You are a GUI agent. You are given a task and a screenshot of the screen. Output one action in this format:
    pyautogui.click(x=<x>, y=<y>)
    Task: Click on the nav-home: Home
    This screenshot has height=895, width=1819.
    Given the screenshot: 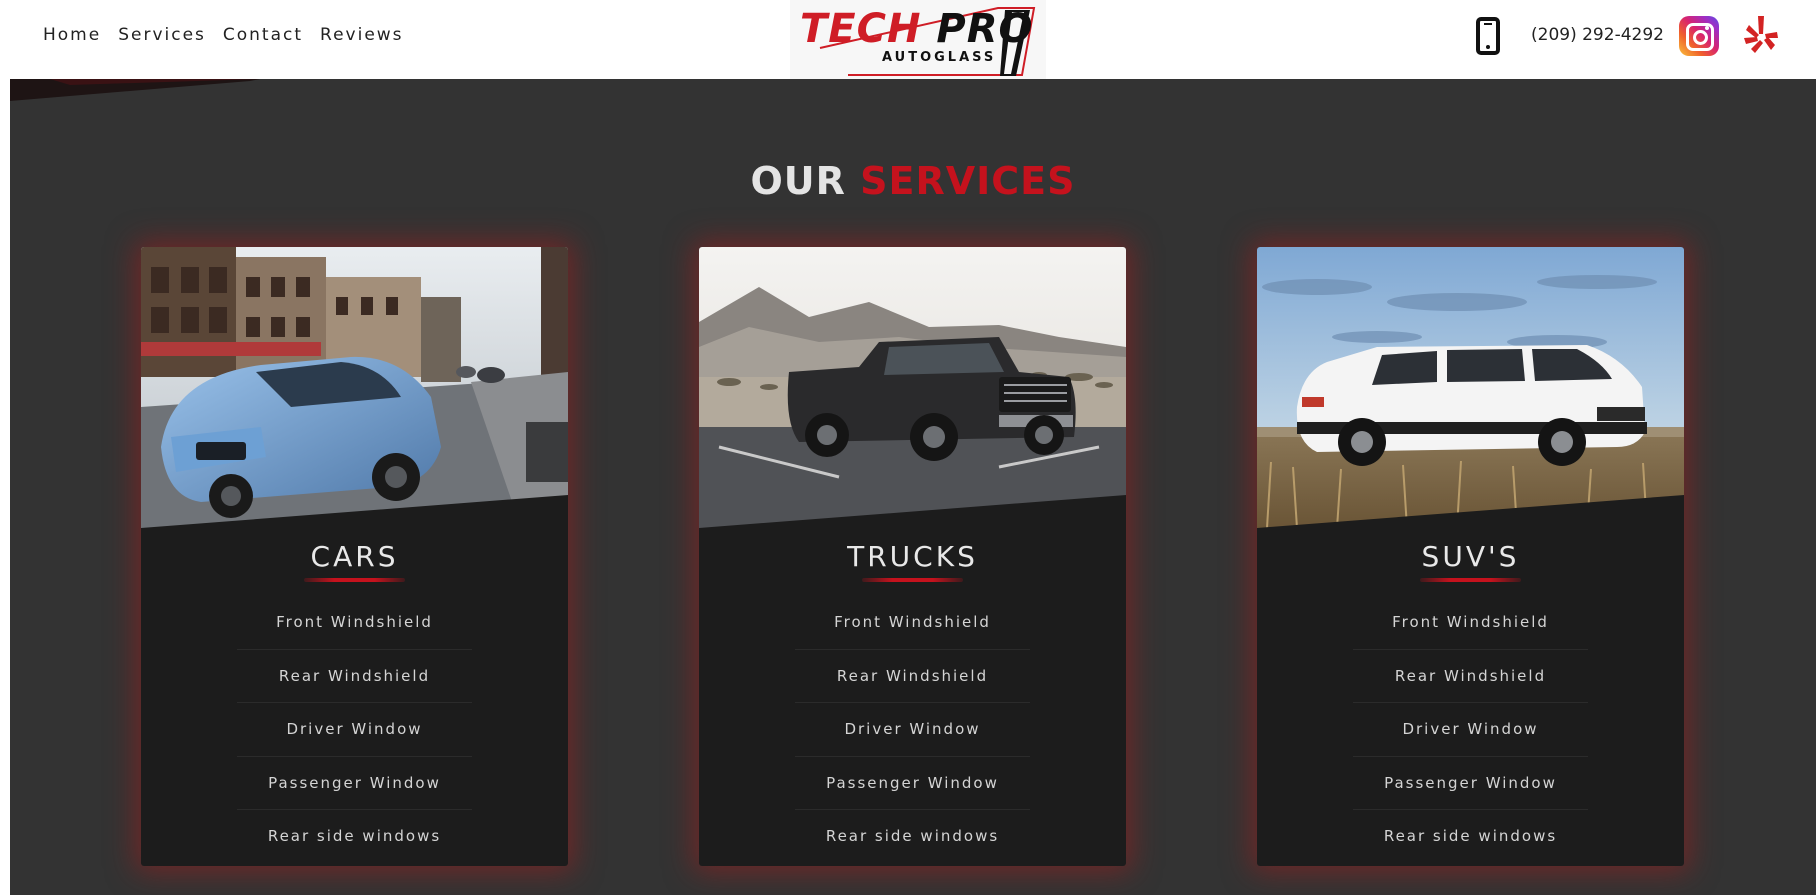 What is the action you would take?
    pyautogui.click(x=72, y=35)
    